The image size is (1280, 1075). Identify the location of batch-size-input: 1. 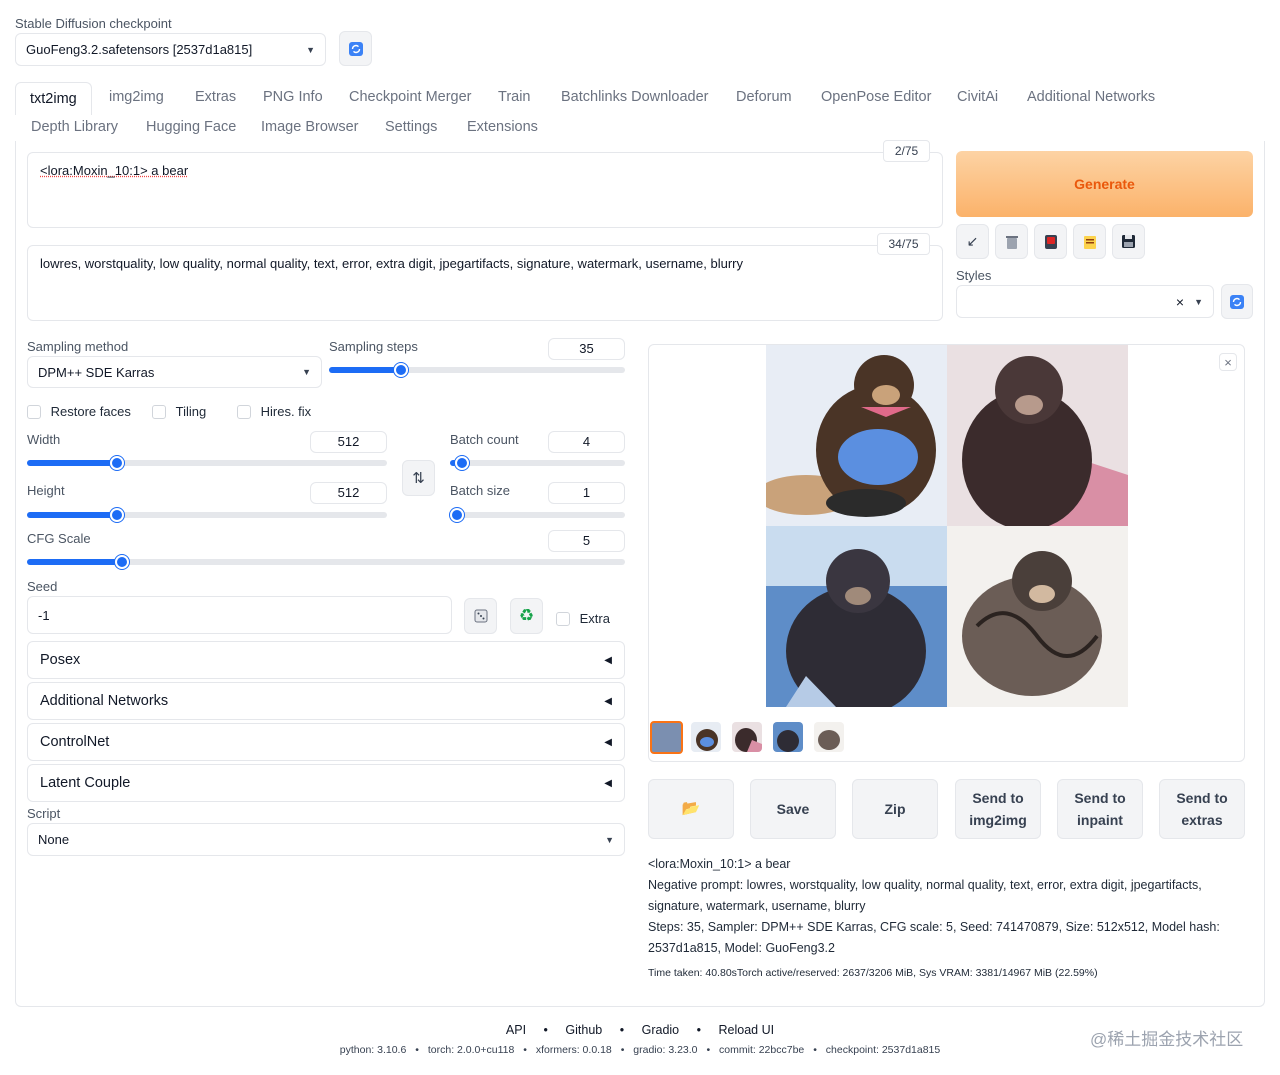
(586, 493).